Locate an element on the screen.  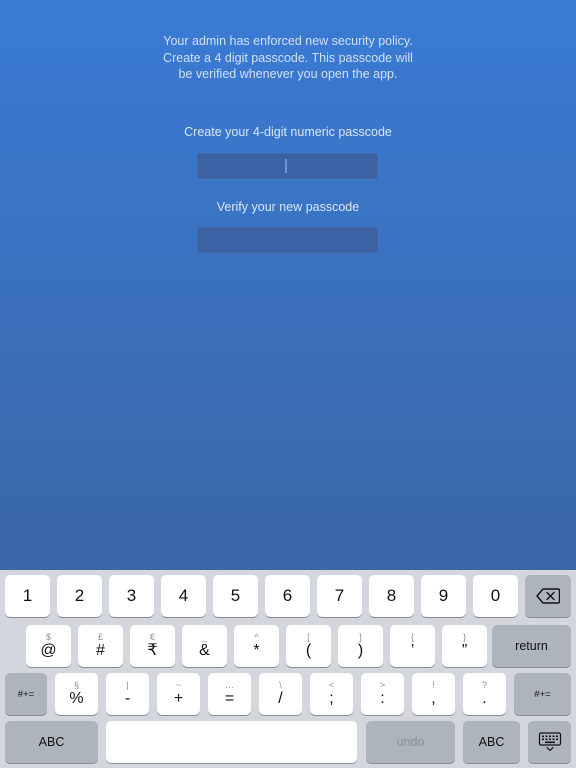
key-at: $ @ is located at coordinates (48, 646).